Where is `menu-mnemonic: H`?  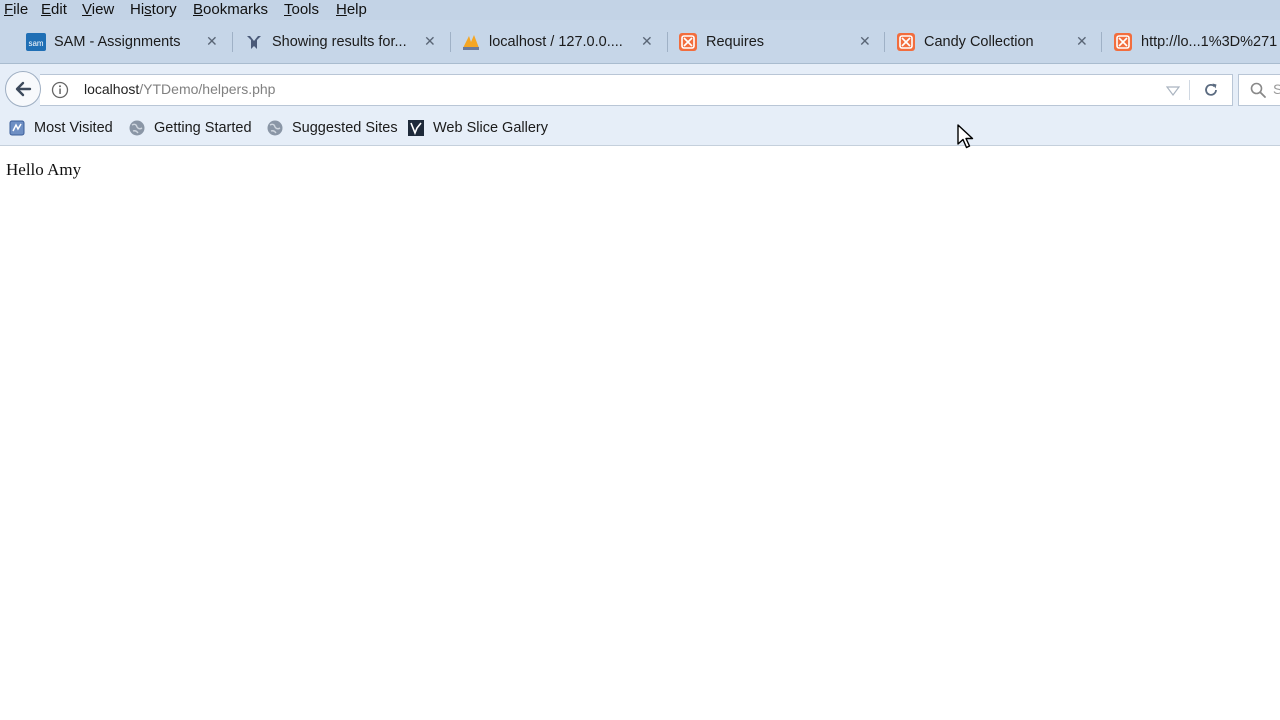
menu-mnemonic: H is located at coordinates (341, 9).